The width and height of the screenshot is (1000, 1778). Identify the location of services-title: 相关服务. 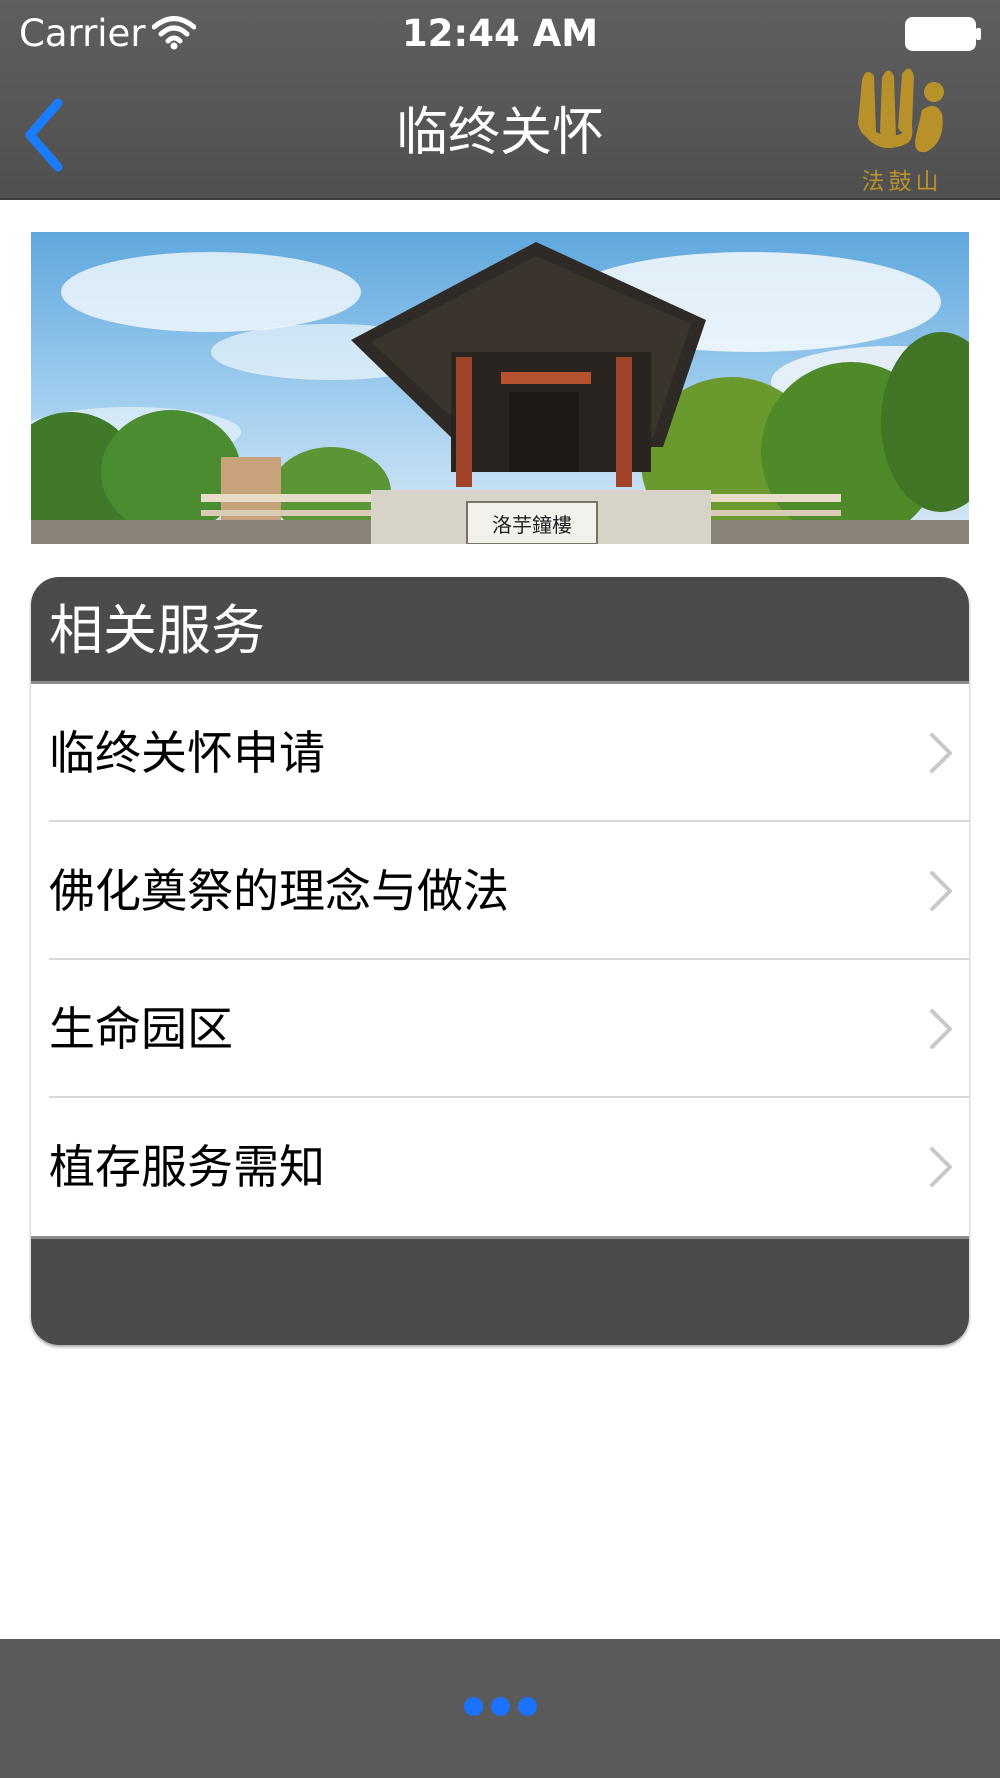
(157, 630).